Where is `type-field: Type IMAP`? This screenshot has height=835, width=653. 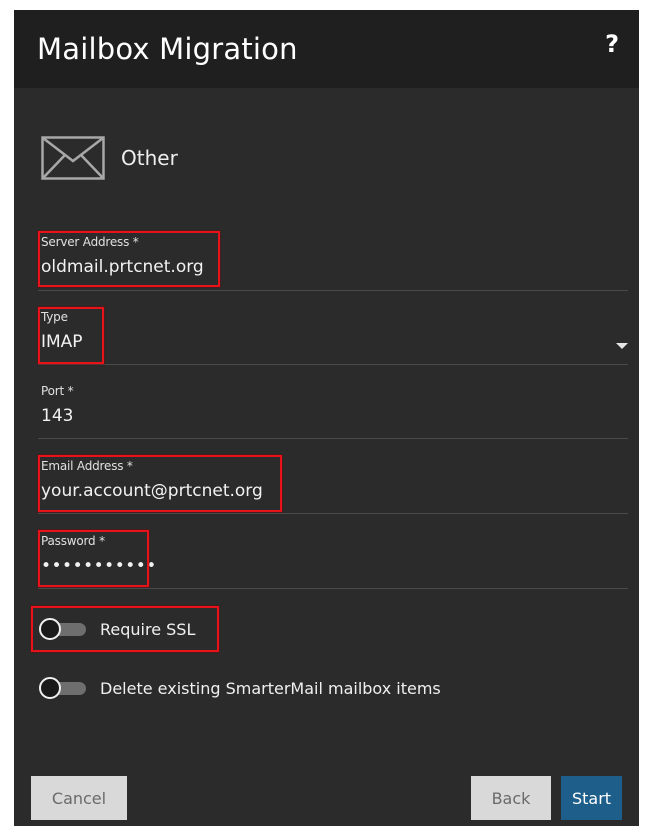 type-field: Type IMAP is located at coordinates (333, 337).